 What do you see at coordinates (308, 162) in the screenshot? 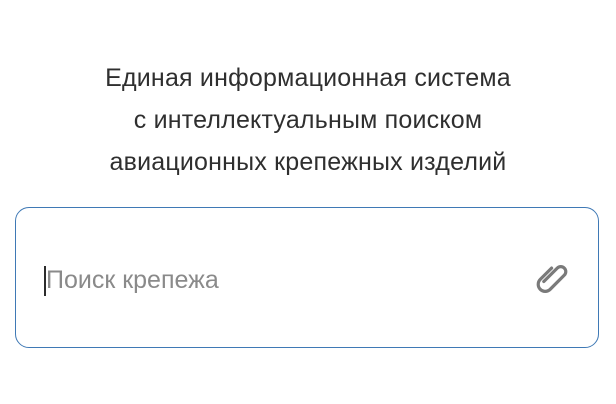
I see `title-line-3: авиационных крепежных изделий` at bounding box center [308, 162].